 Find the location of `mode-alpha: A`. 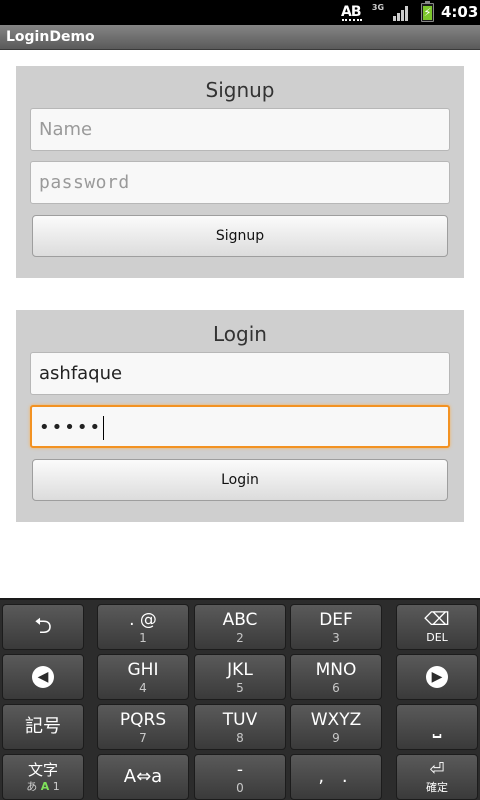

mode-alpha: A is located at coordinates (45, 786).